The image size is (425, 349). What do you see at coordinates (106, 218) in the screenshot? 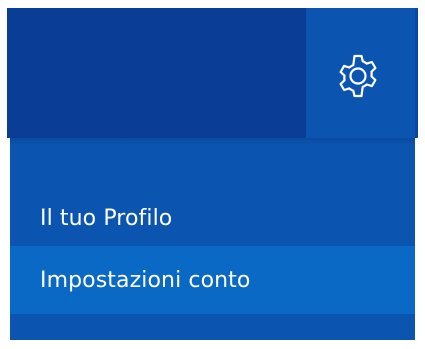
I see `menu-item-label: Il tuo Profilo` at bounding box center [106, 218].